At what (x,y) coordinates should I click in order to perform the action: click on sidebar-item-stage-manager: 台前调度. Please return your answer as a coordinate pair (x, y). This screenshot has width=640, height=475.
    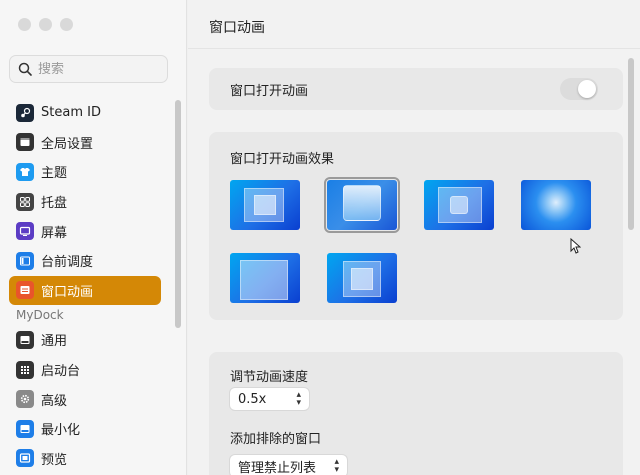
    Looking at the image, I should click on (85, 261).